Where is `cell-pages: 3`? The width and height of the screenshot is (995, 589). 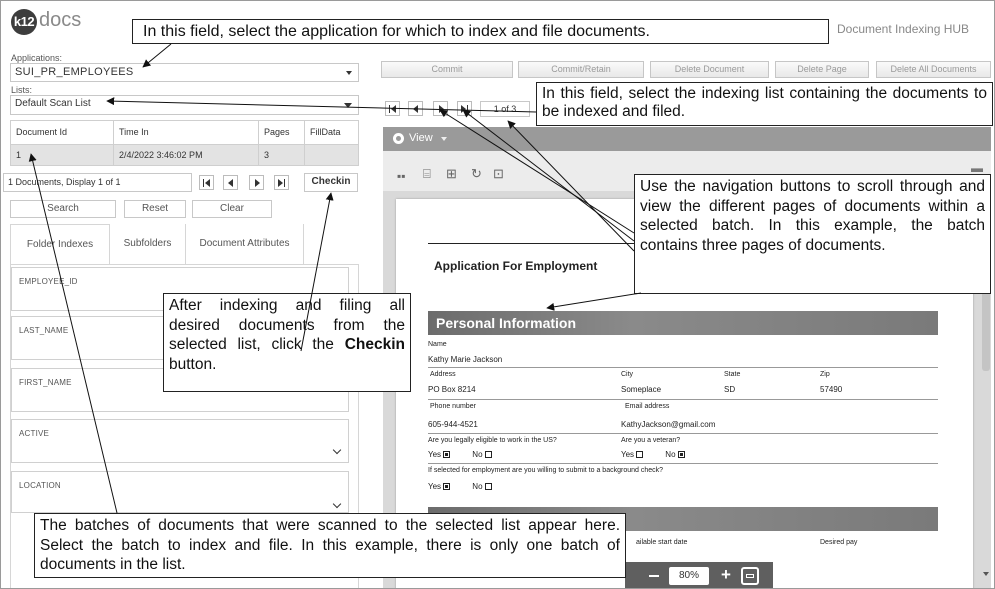
cell-pages: 3 is located at coordinates (282, 155).